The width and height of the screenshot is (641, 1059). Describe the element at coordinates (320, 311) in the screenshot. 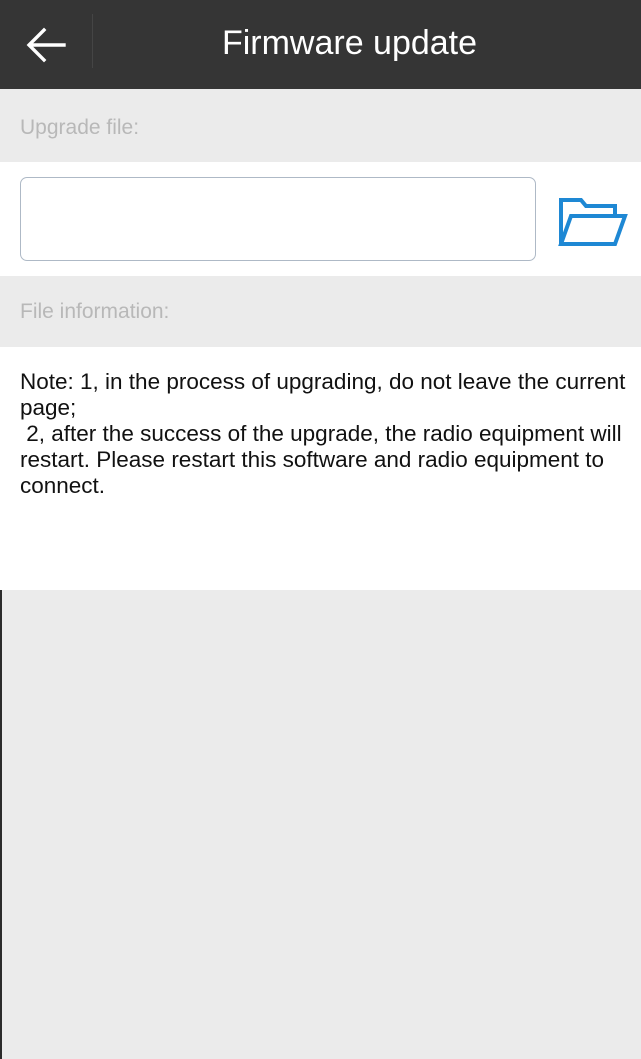

I see `file-information-label: File information:` at that location.